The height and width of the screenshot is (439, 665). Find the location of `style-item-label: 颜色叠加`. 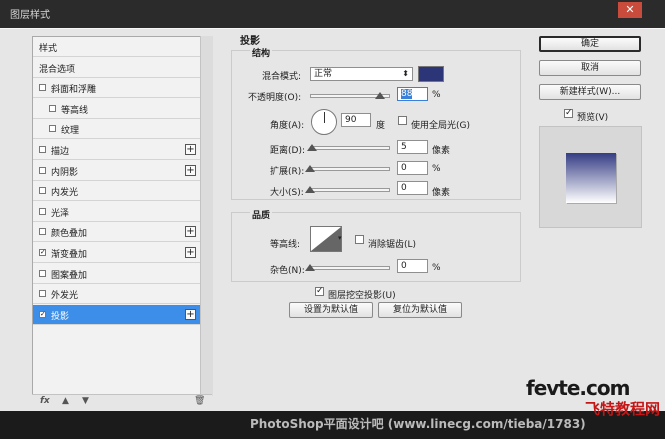

style-item-label: 颜色叠加 is located at coordinates (69, 234).